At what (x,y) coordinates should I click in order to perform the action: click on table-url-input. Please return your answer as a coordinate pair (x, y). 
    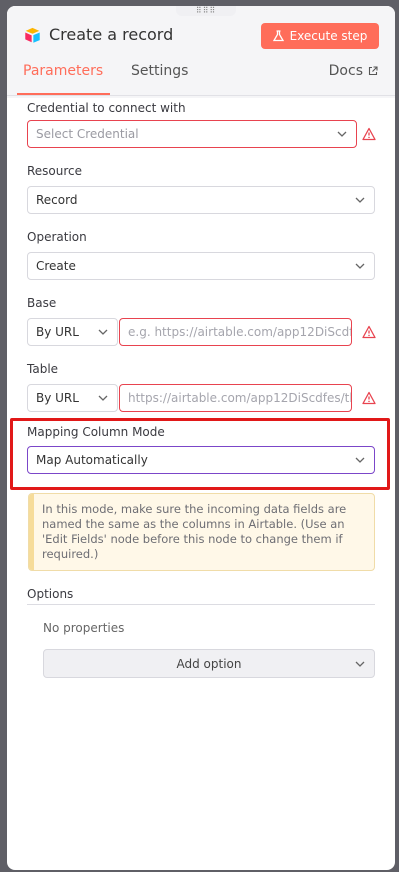
    Looking at the image, I should click on (235, 398).